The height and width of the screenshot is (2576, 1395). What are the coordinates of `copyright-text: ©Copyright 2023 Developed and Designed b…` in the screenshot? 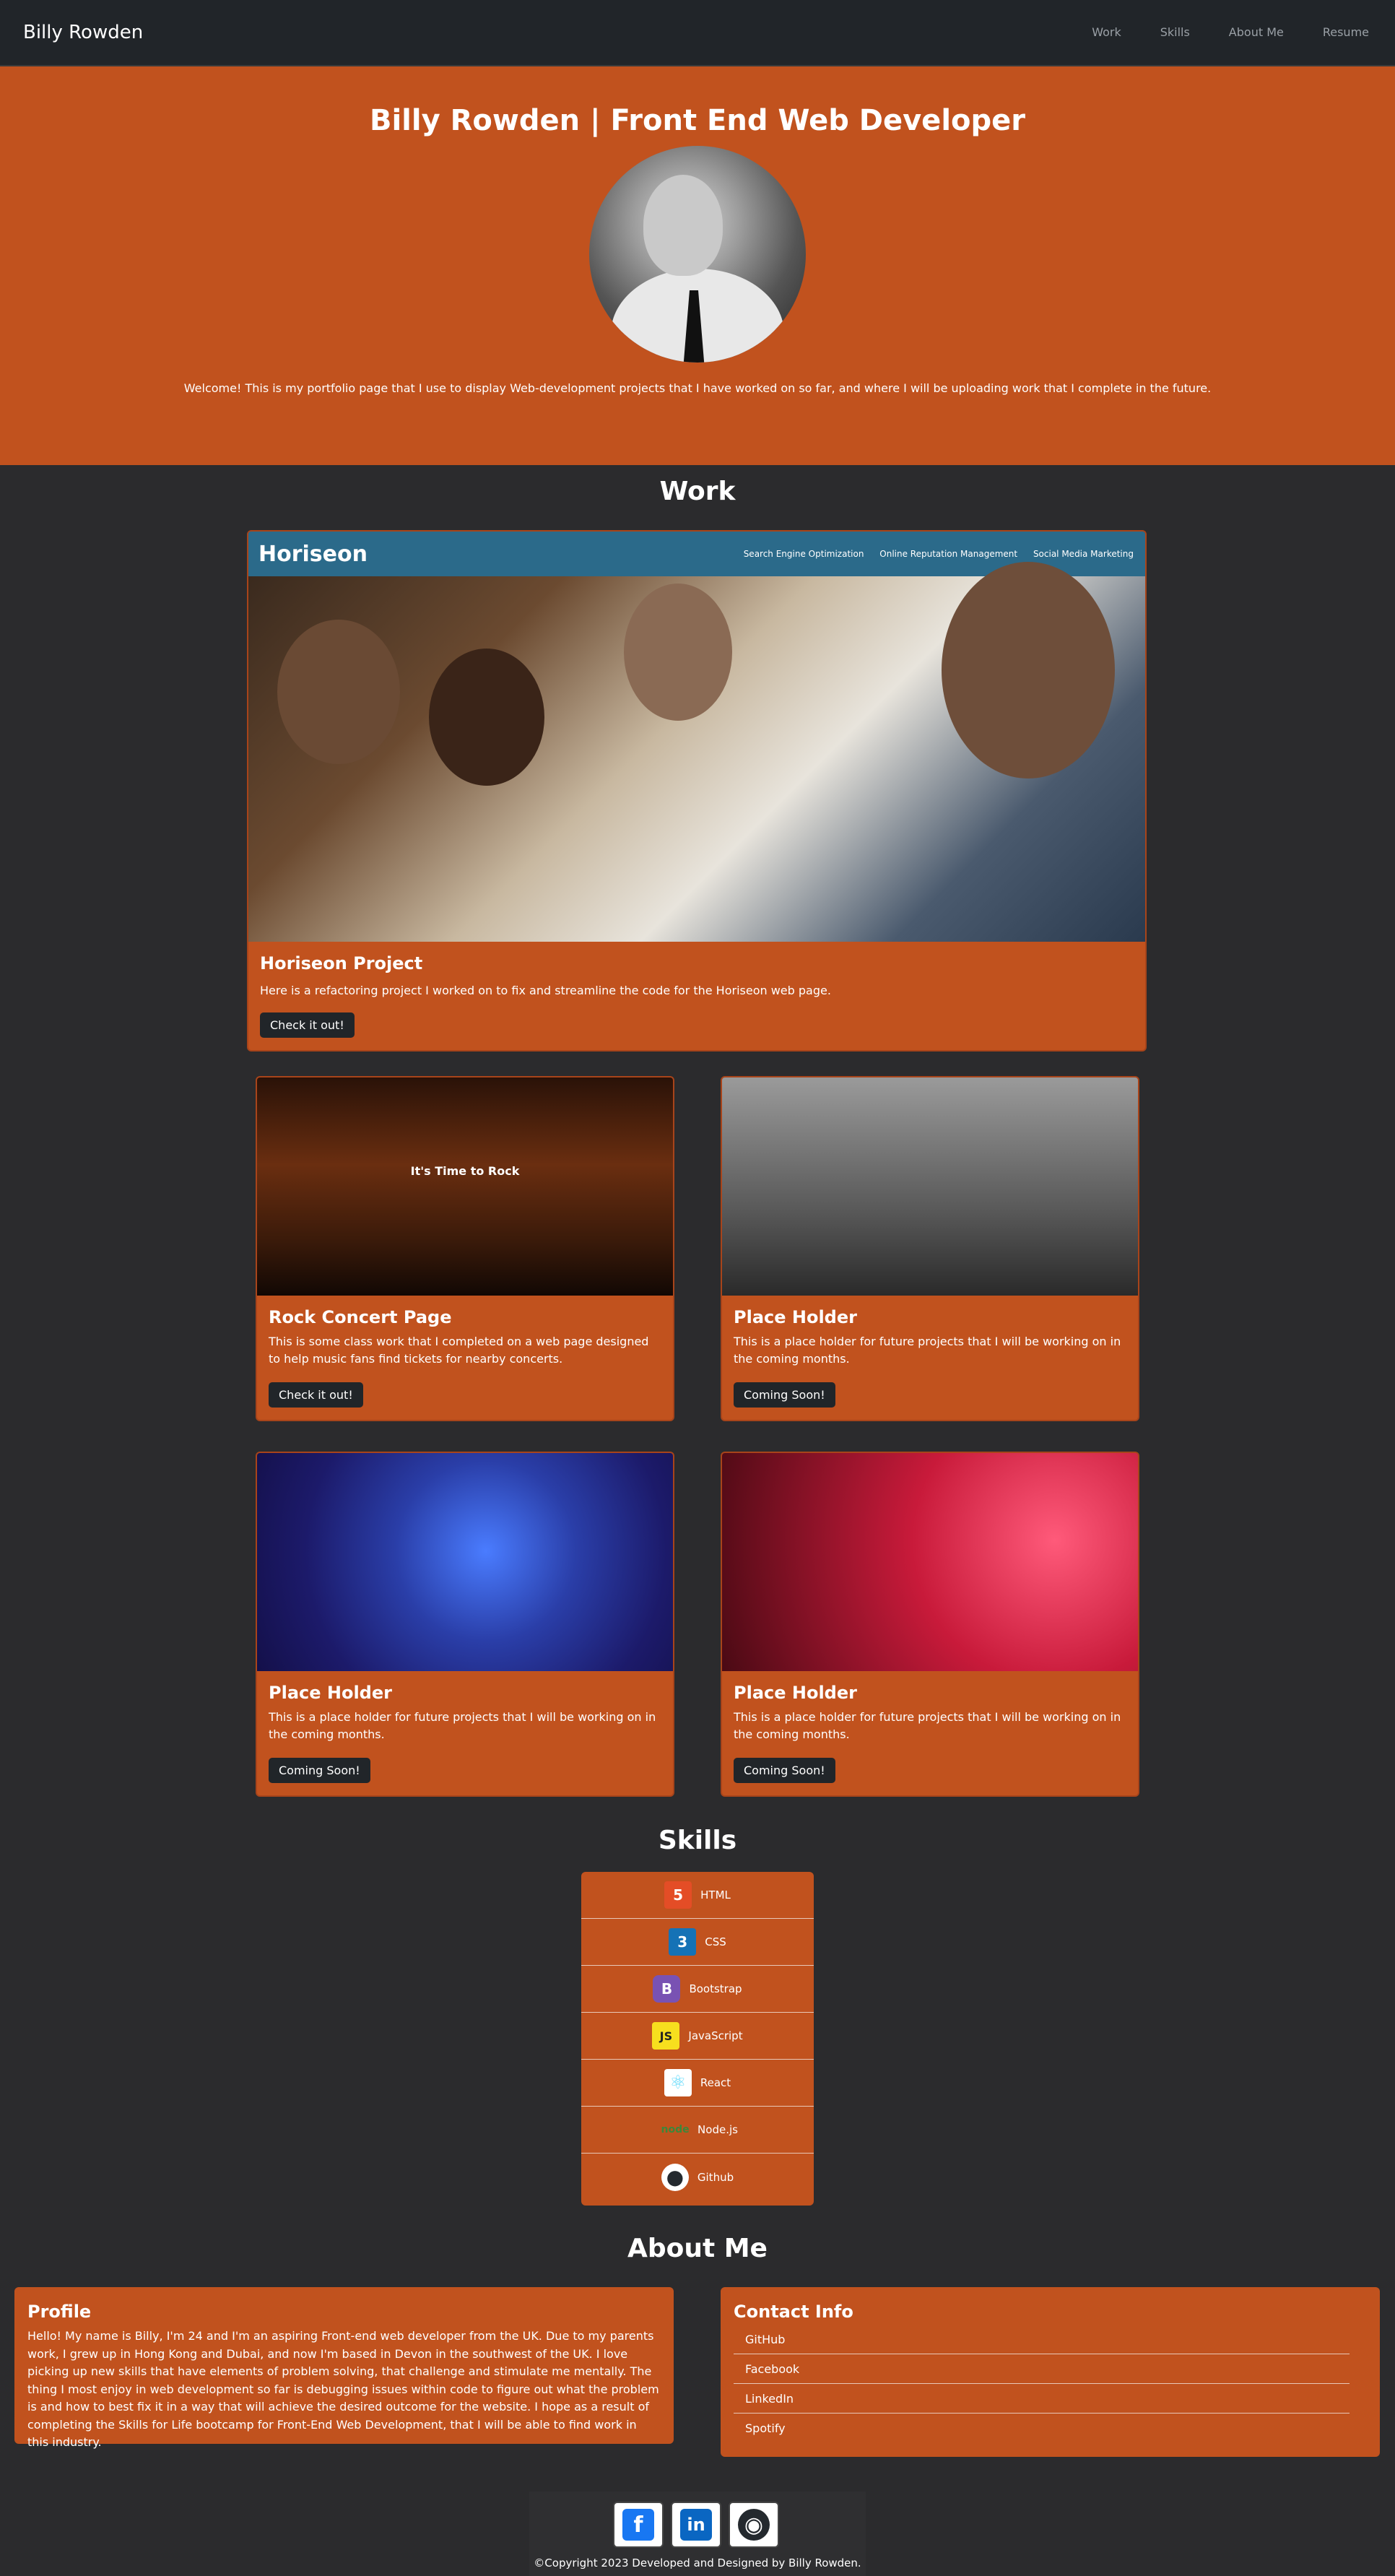 It's located at (697, 2563).